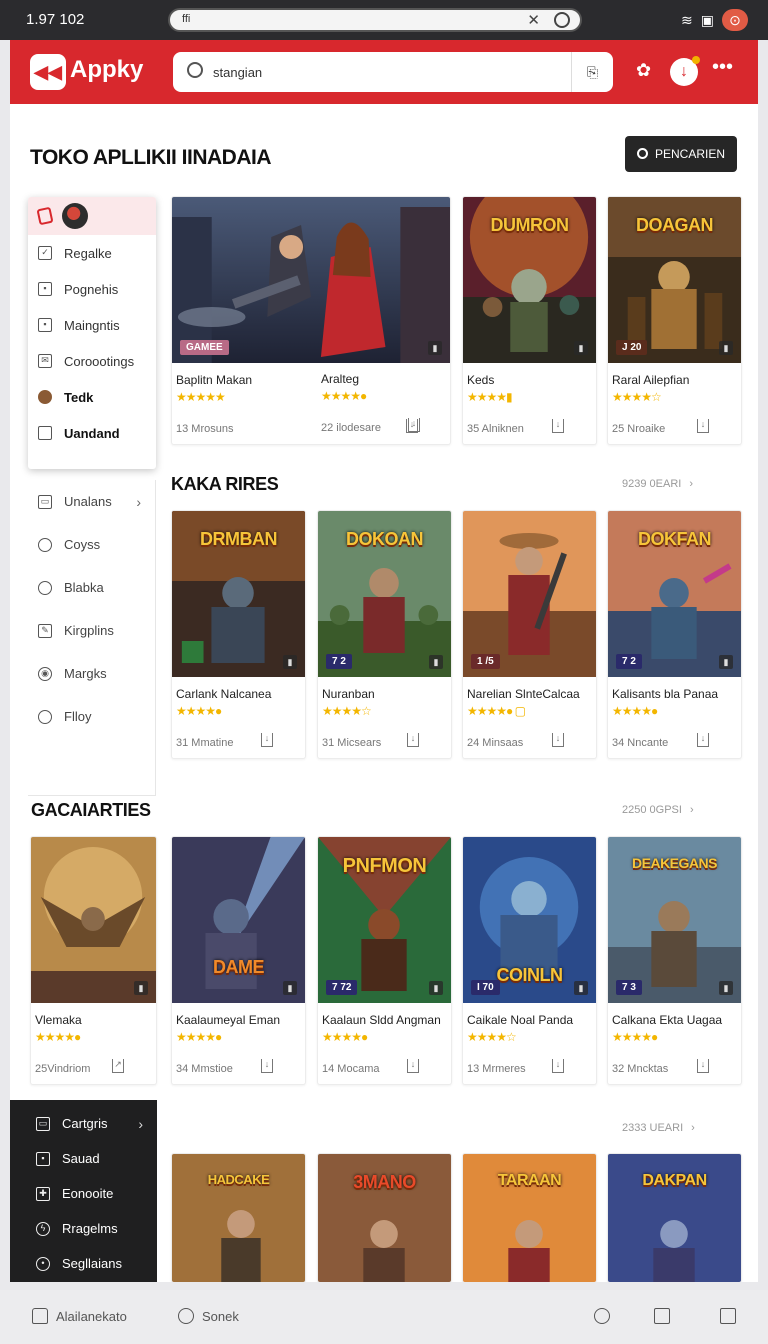  What do you see at coordinates (220, 1316) in the screenshot?
I see `bottom-search-label: Sonek` at bounding box center [220, 1316].